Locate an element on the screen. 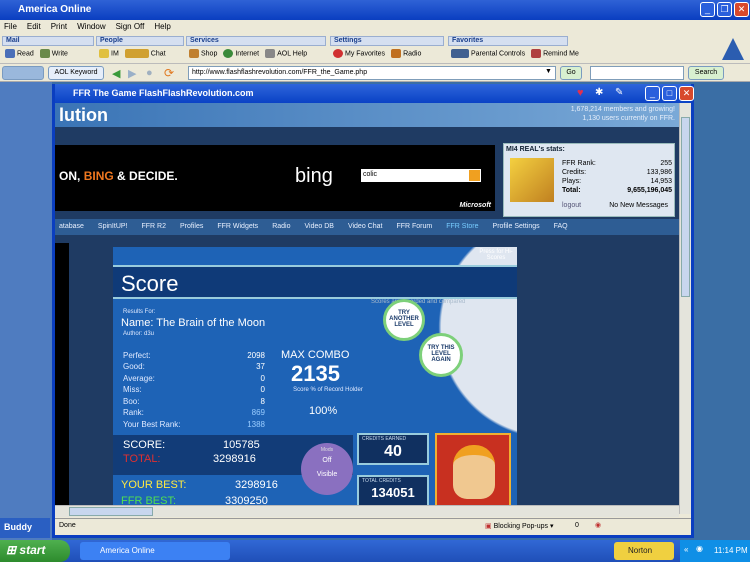  parental-controls-label: Parental Controls is located at coordinates (498, 54).